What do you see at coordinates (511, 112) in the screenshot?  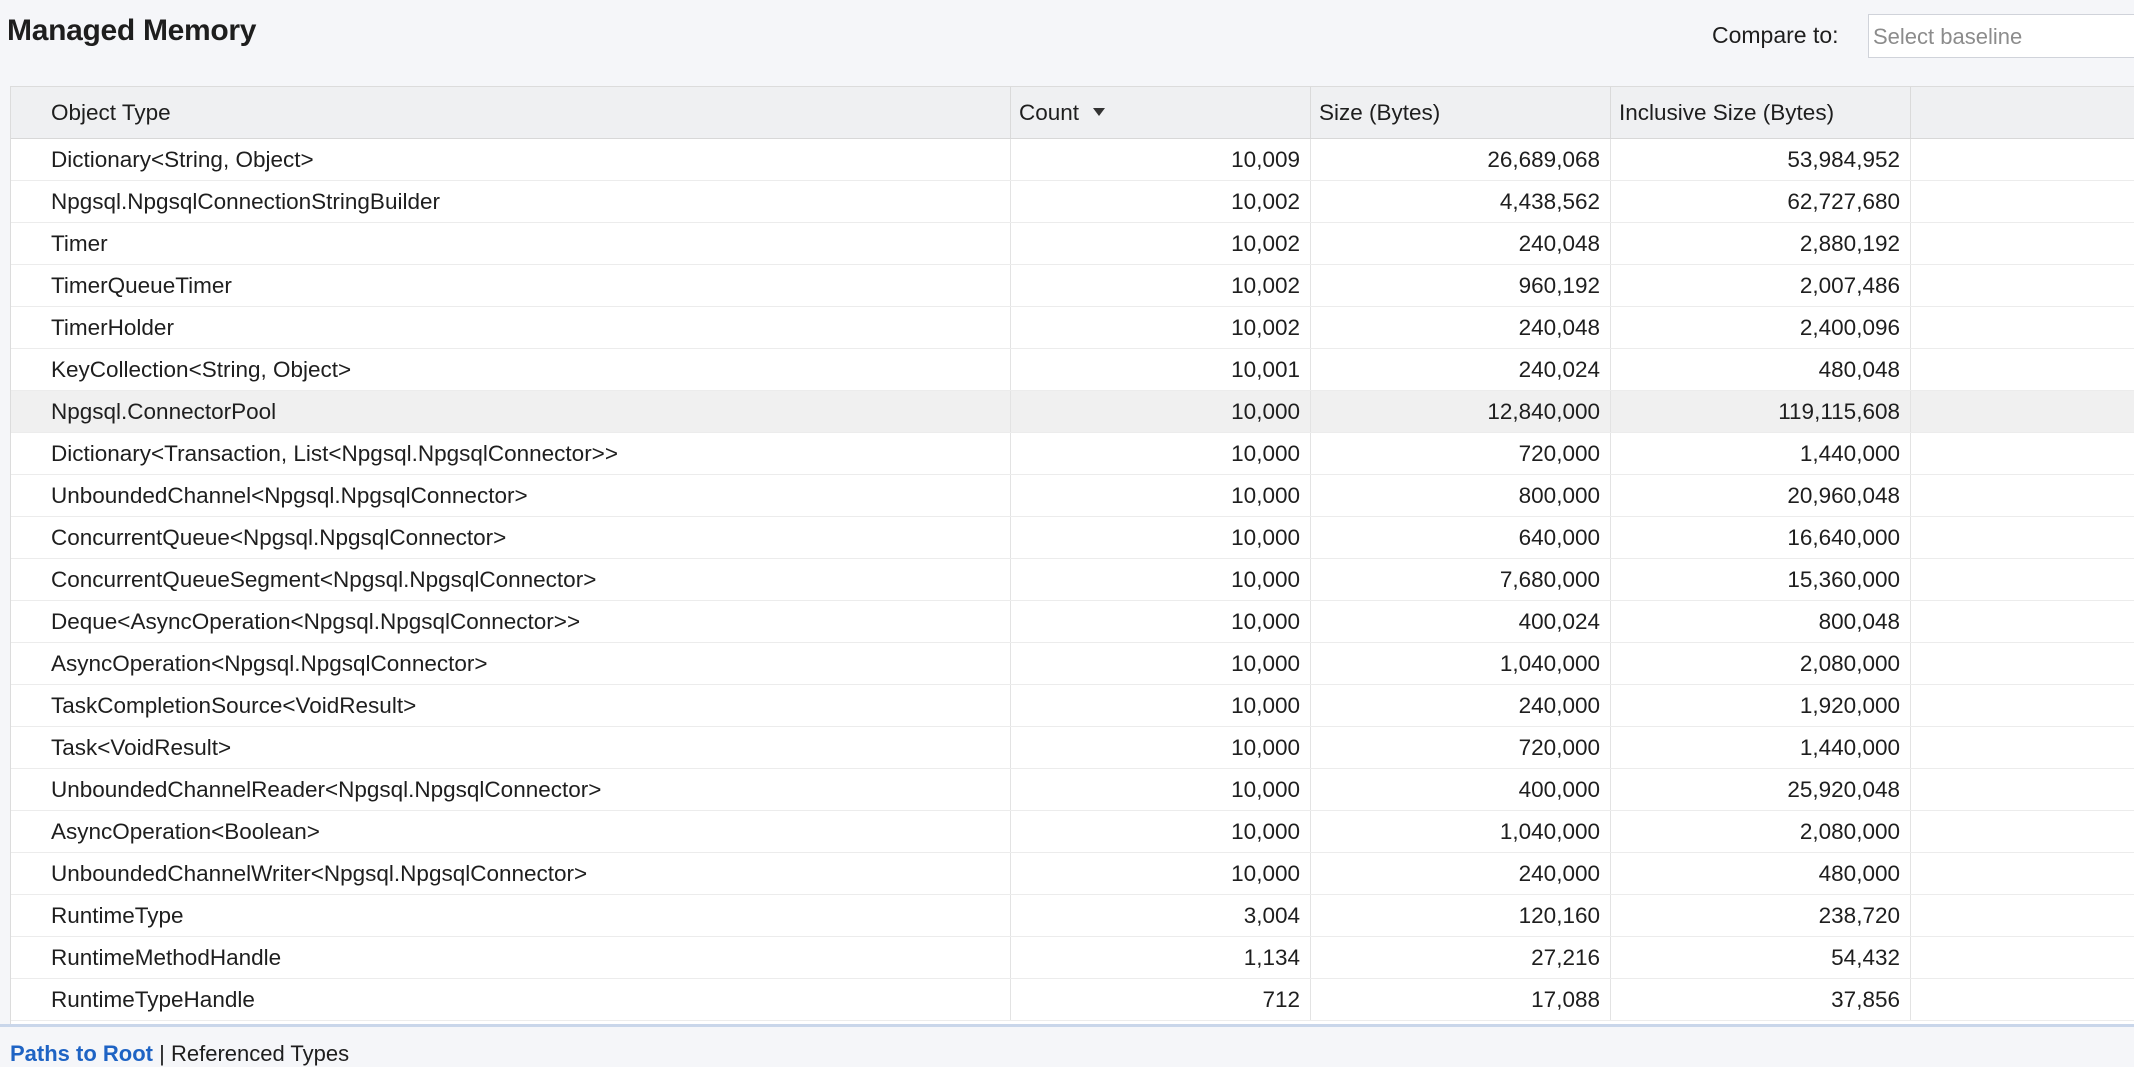 I see `column-header-object-type: Object Type` at bounding box center [511, 112].